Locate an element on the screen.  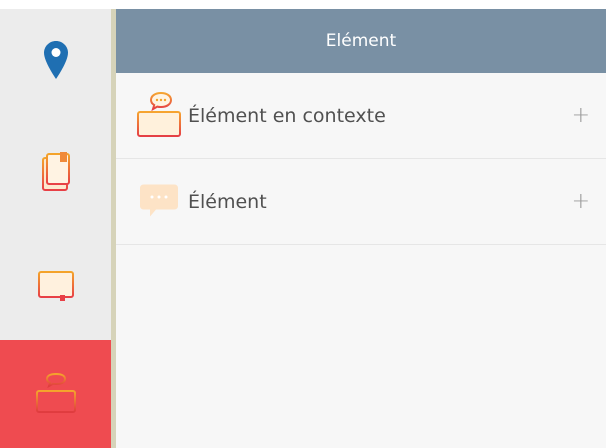
chat-bubble-icon is located at coordinates (160, 201).